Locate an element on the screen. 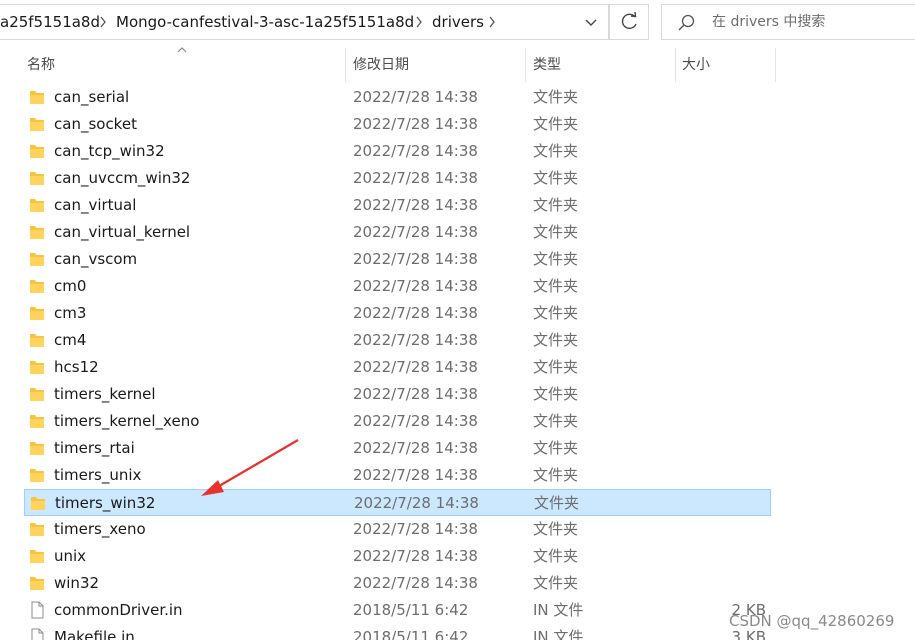 The height and width of the screenshot is (640, 915). file-row: cm4 2022/7/28 14:38 文件夹 is located at coordinates (397, 340).